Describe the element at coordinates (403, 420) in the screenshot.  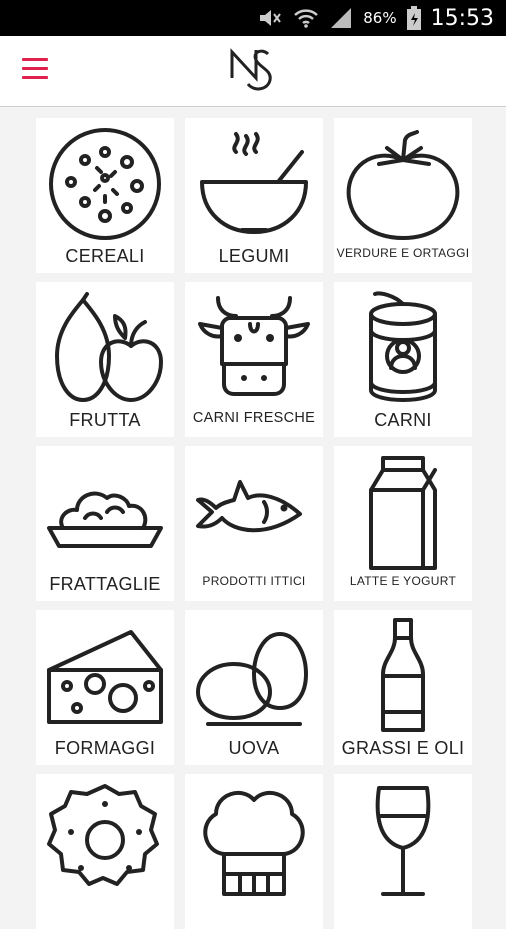
I see `category-label: CARNI` at that location.